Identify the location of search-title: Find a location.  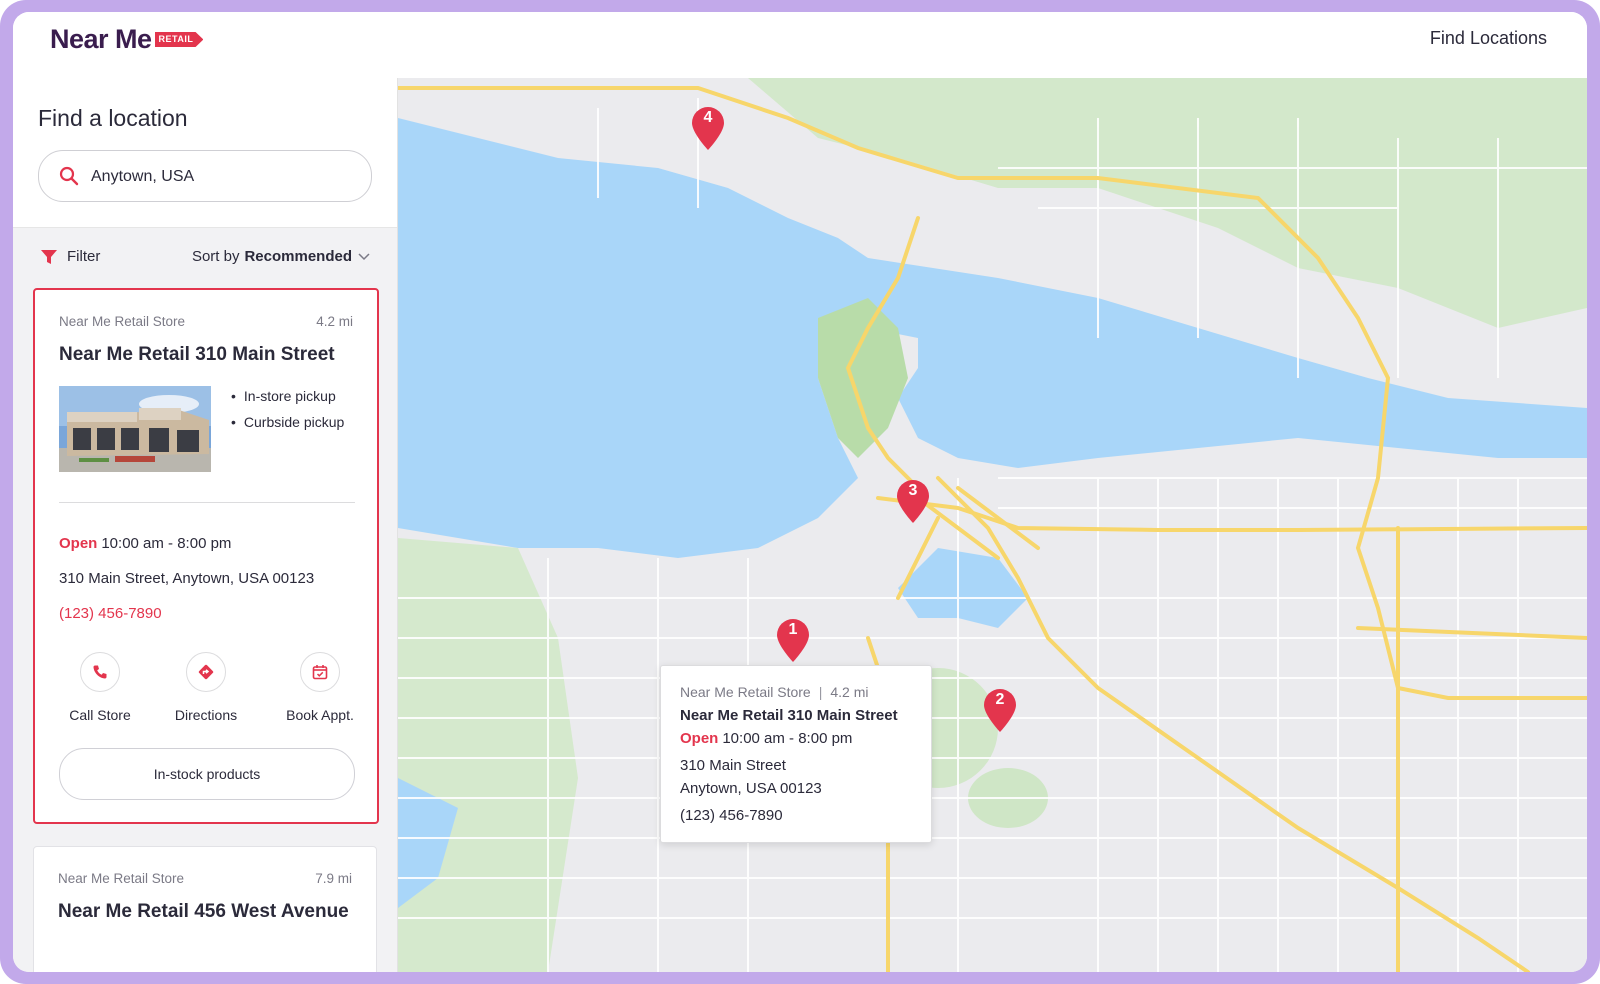
(113, 118).